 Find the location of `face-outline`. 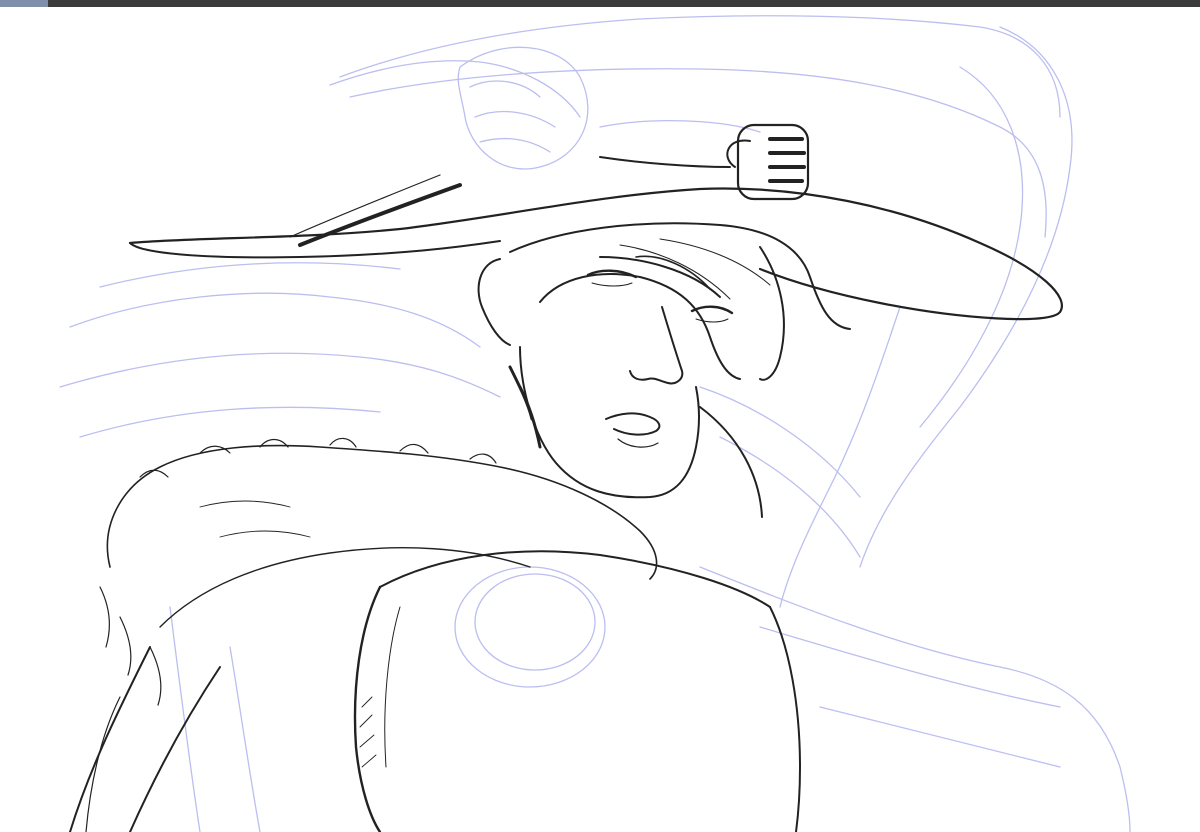

face-outline is located at coordinates (609, 422).